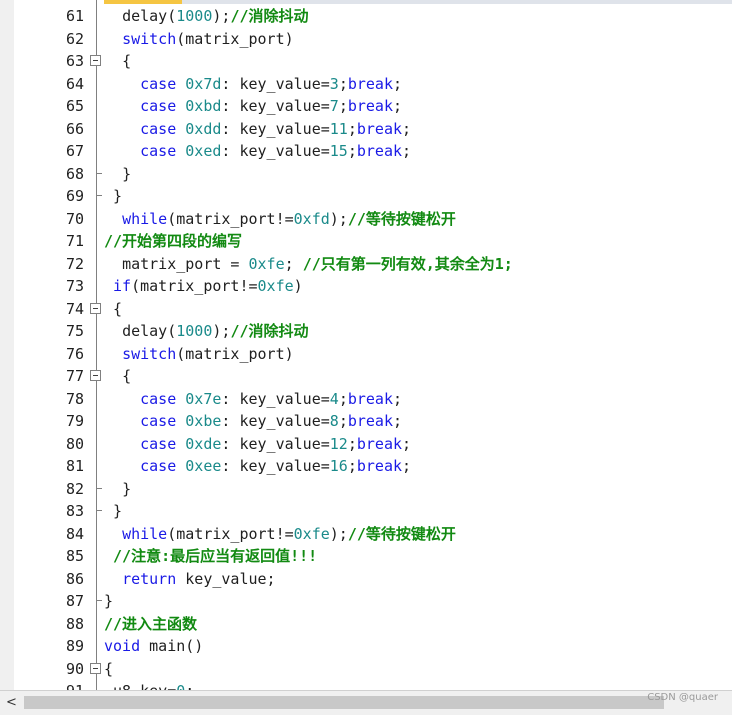 The height and width of the screenshot is (715, 732). Describe the element at coordinates (190, 579) in the screenshot. I see `code-text: return key_value;` at that location.